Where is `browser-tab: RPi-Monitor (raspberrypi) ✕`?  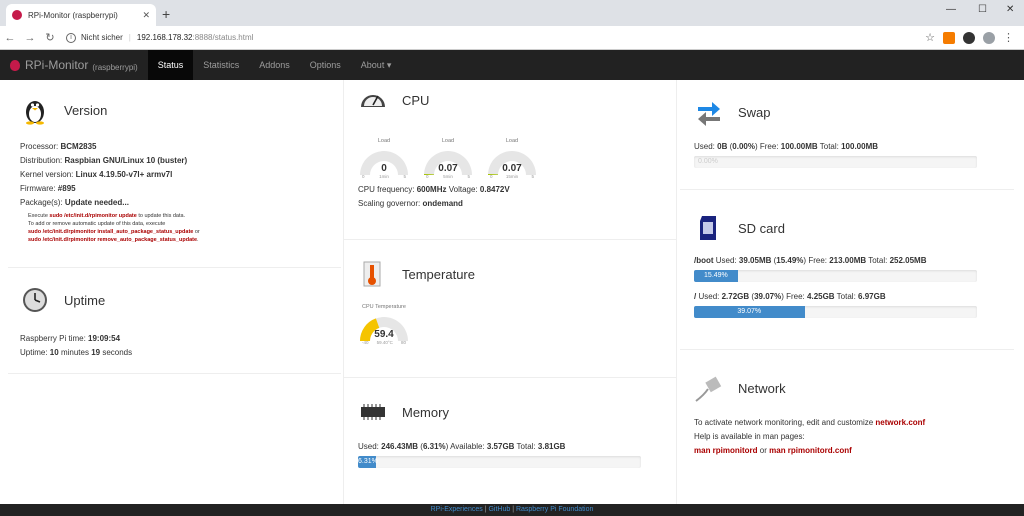
browser-tab: RPi-Monitor (raspberrypi) ✕ is located at coordinates (81, 15).